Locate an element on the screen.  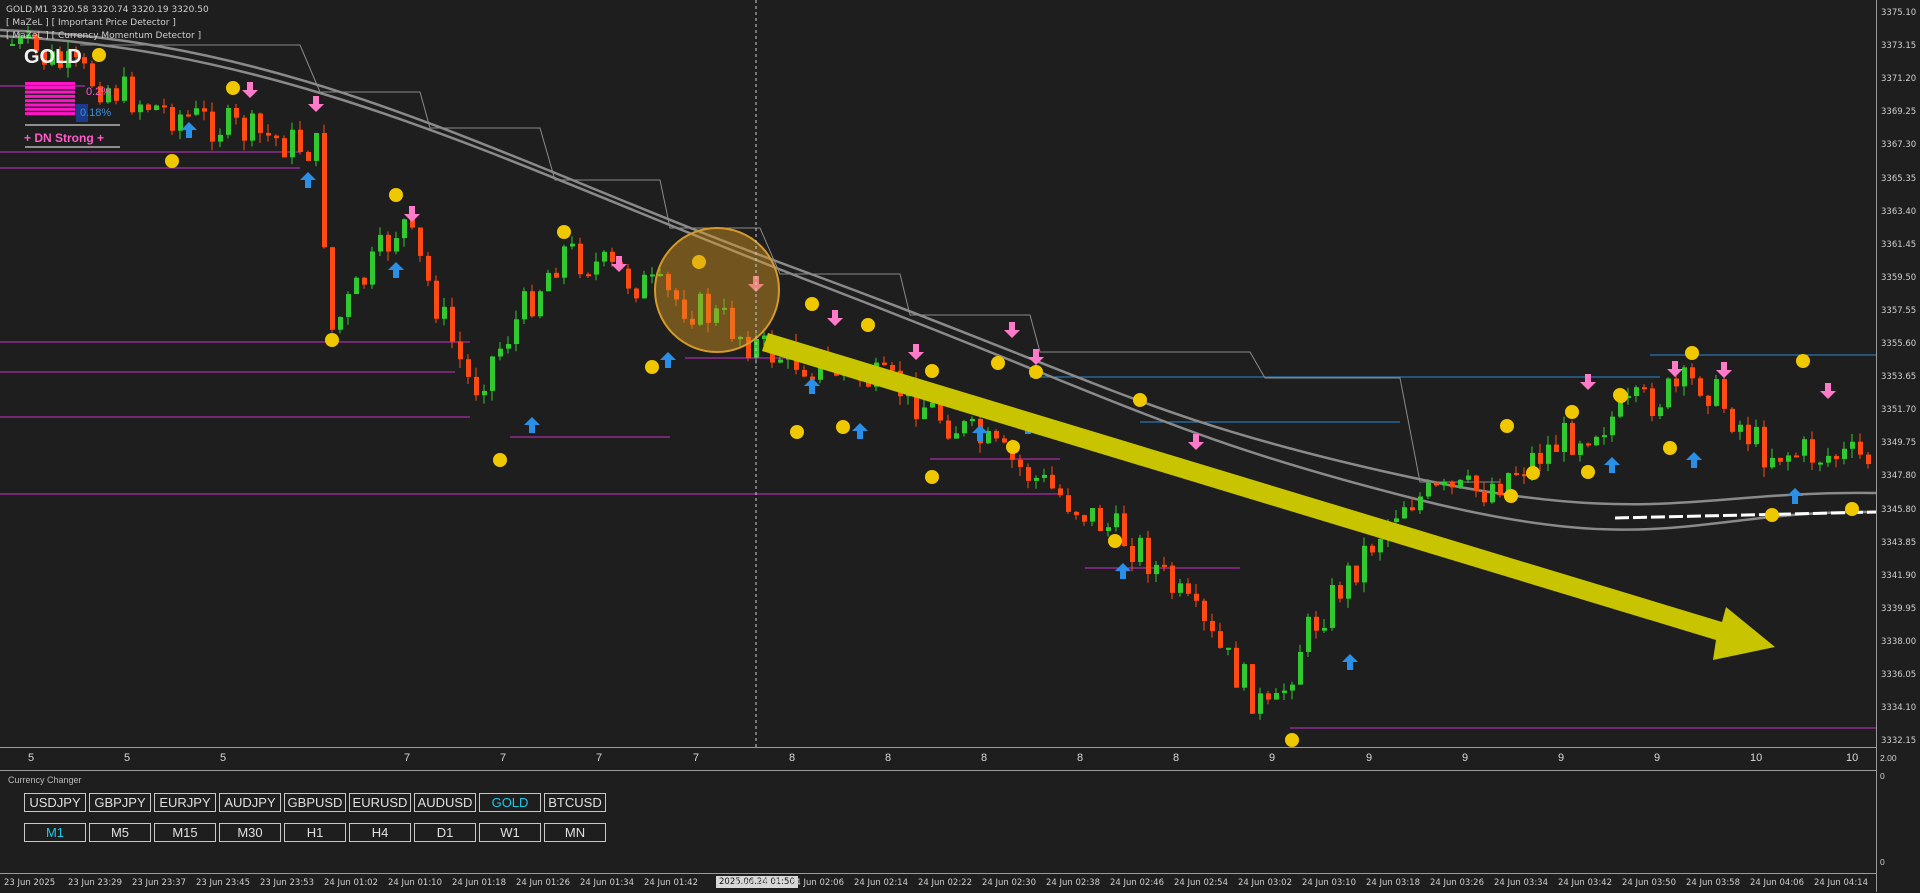
timeframe-button-m1: M1 is located at coordinates (55, 832).